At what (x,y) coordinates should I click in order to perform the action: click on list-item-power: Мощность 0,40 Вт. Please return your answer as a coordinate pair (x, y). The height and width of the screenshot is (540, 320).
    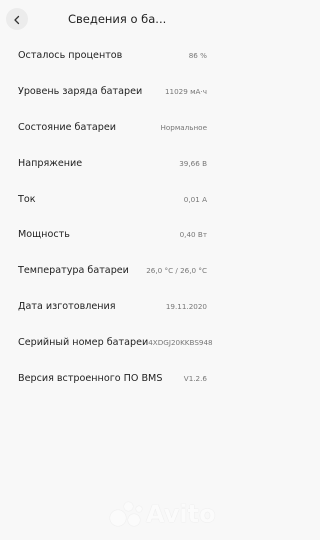
    Looking at the image, I should click on (109, 235).